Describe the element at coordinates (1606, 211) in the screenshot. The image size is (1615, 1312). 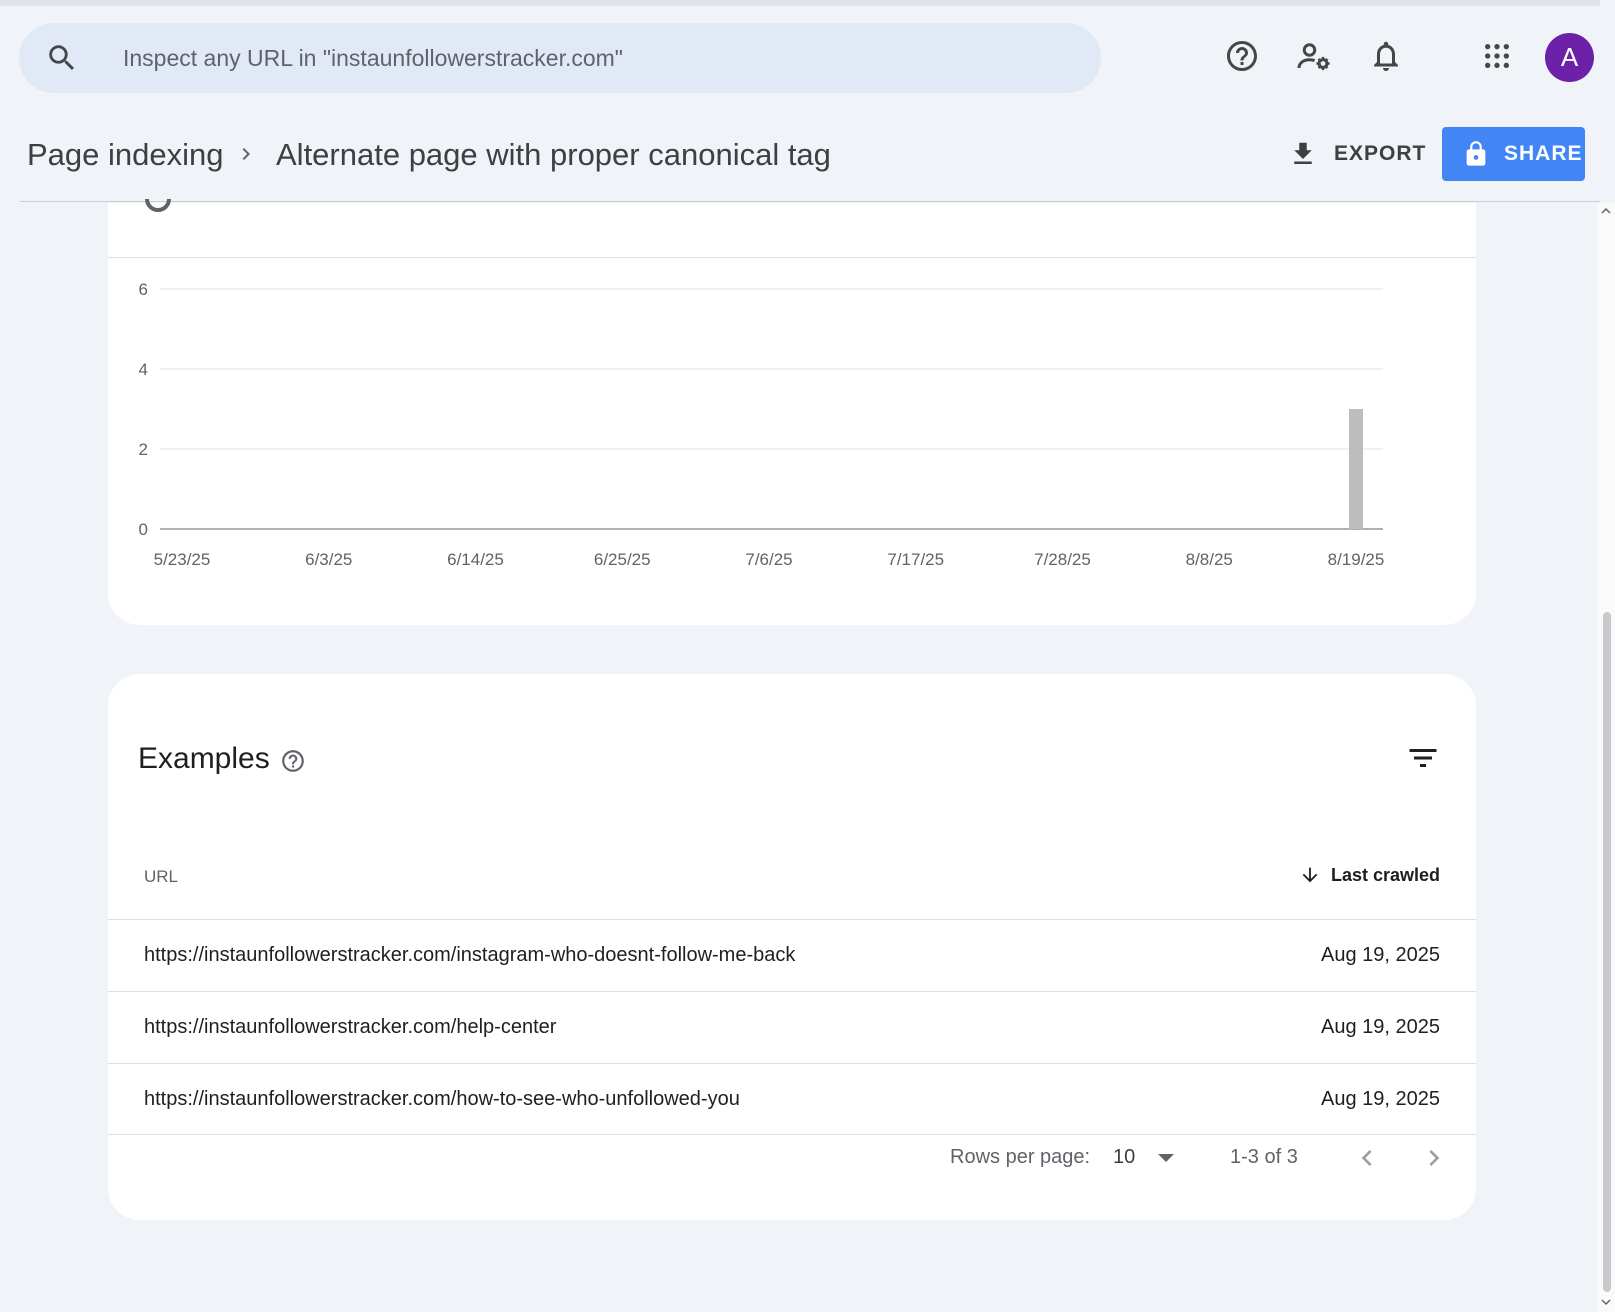
I see `scroll-up-icon` at that location.